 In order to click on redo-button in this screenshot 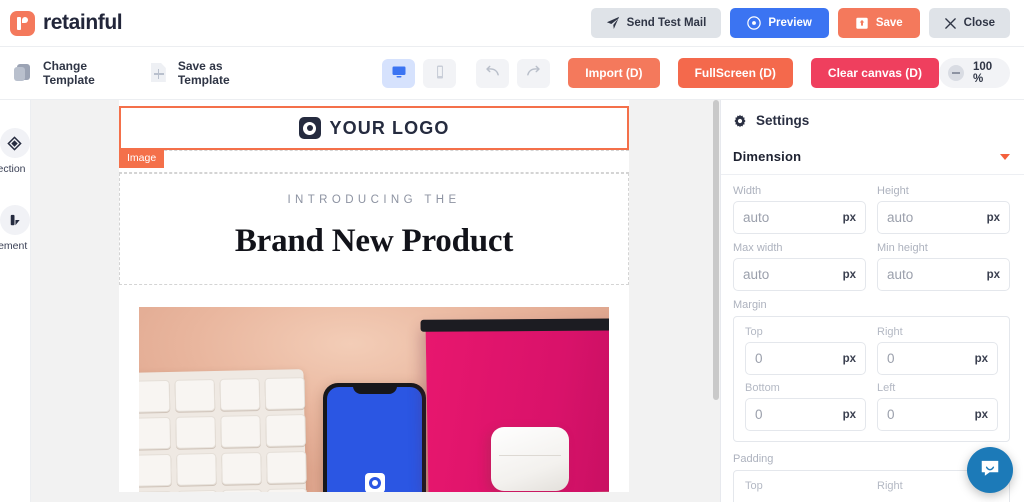, I will do `click(534, 73)`.